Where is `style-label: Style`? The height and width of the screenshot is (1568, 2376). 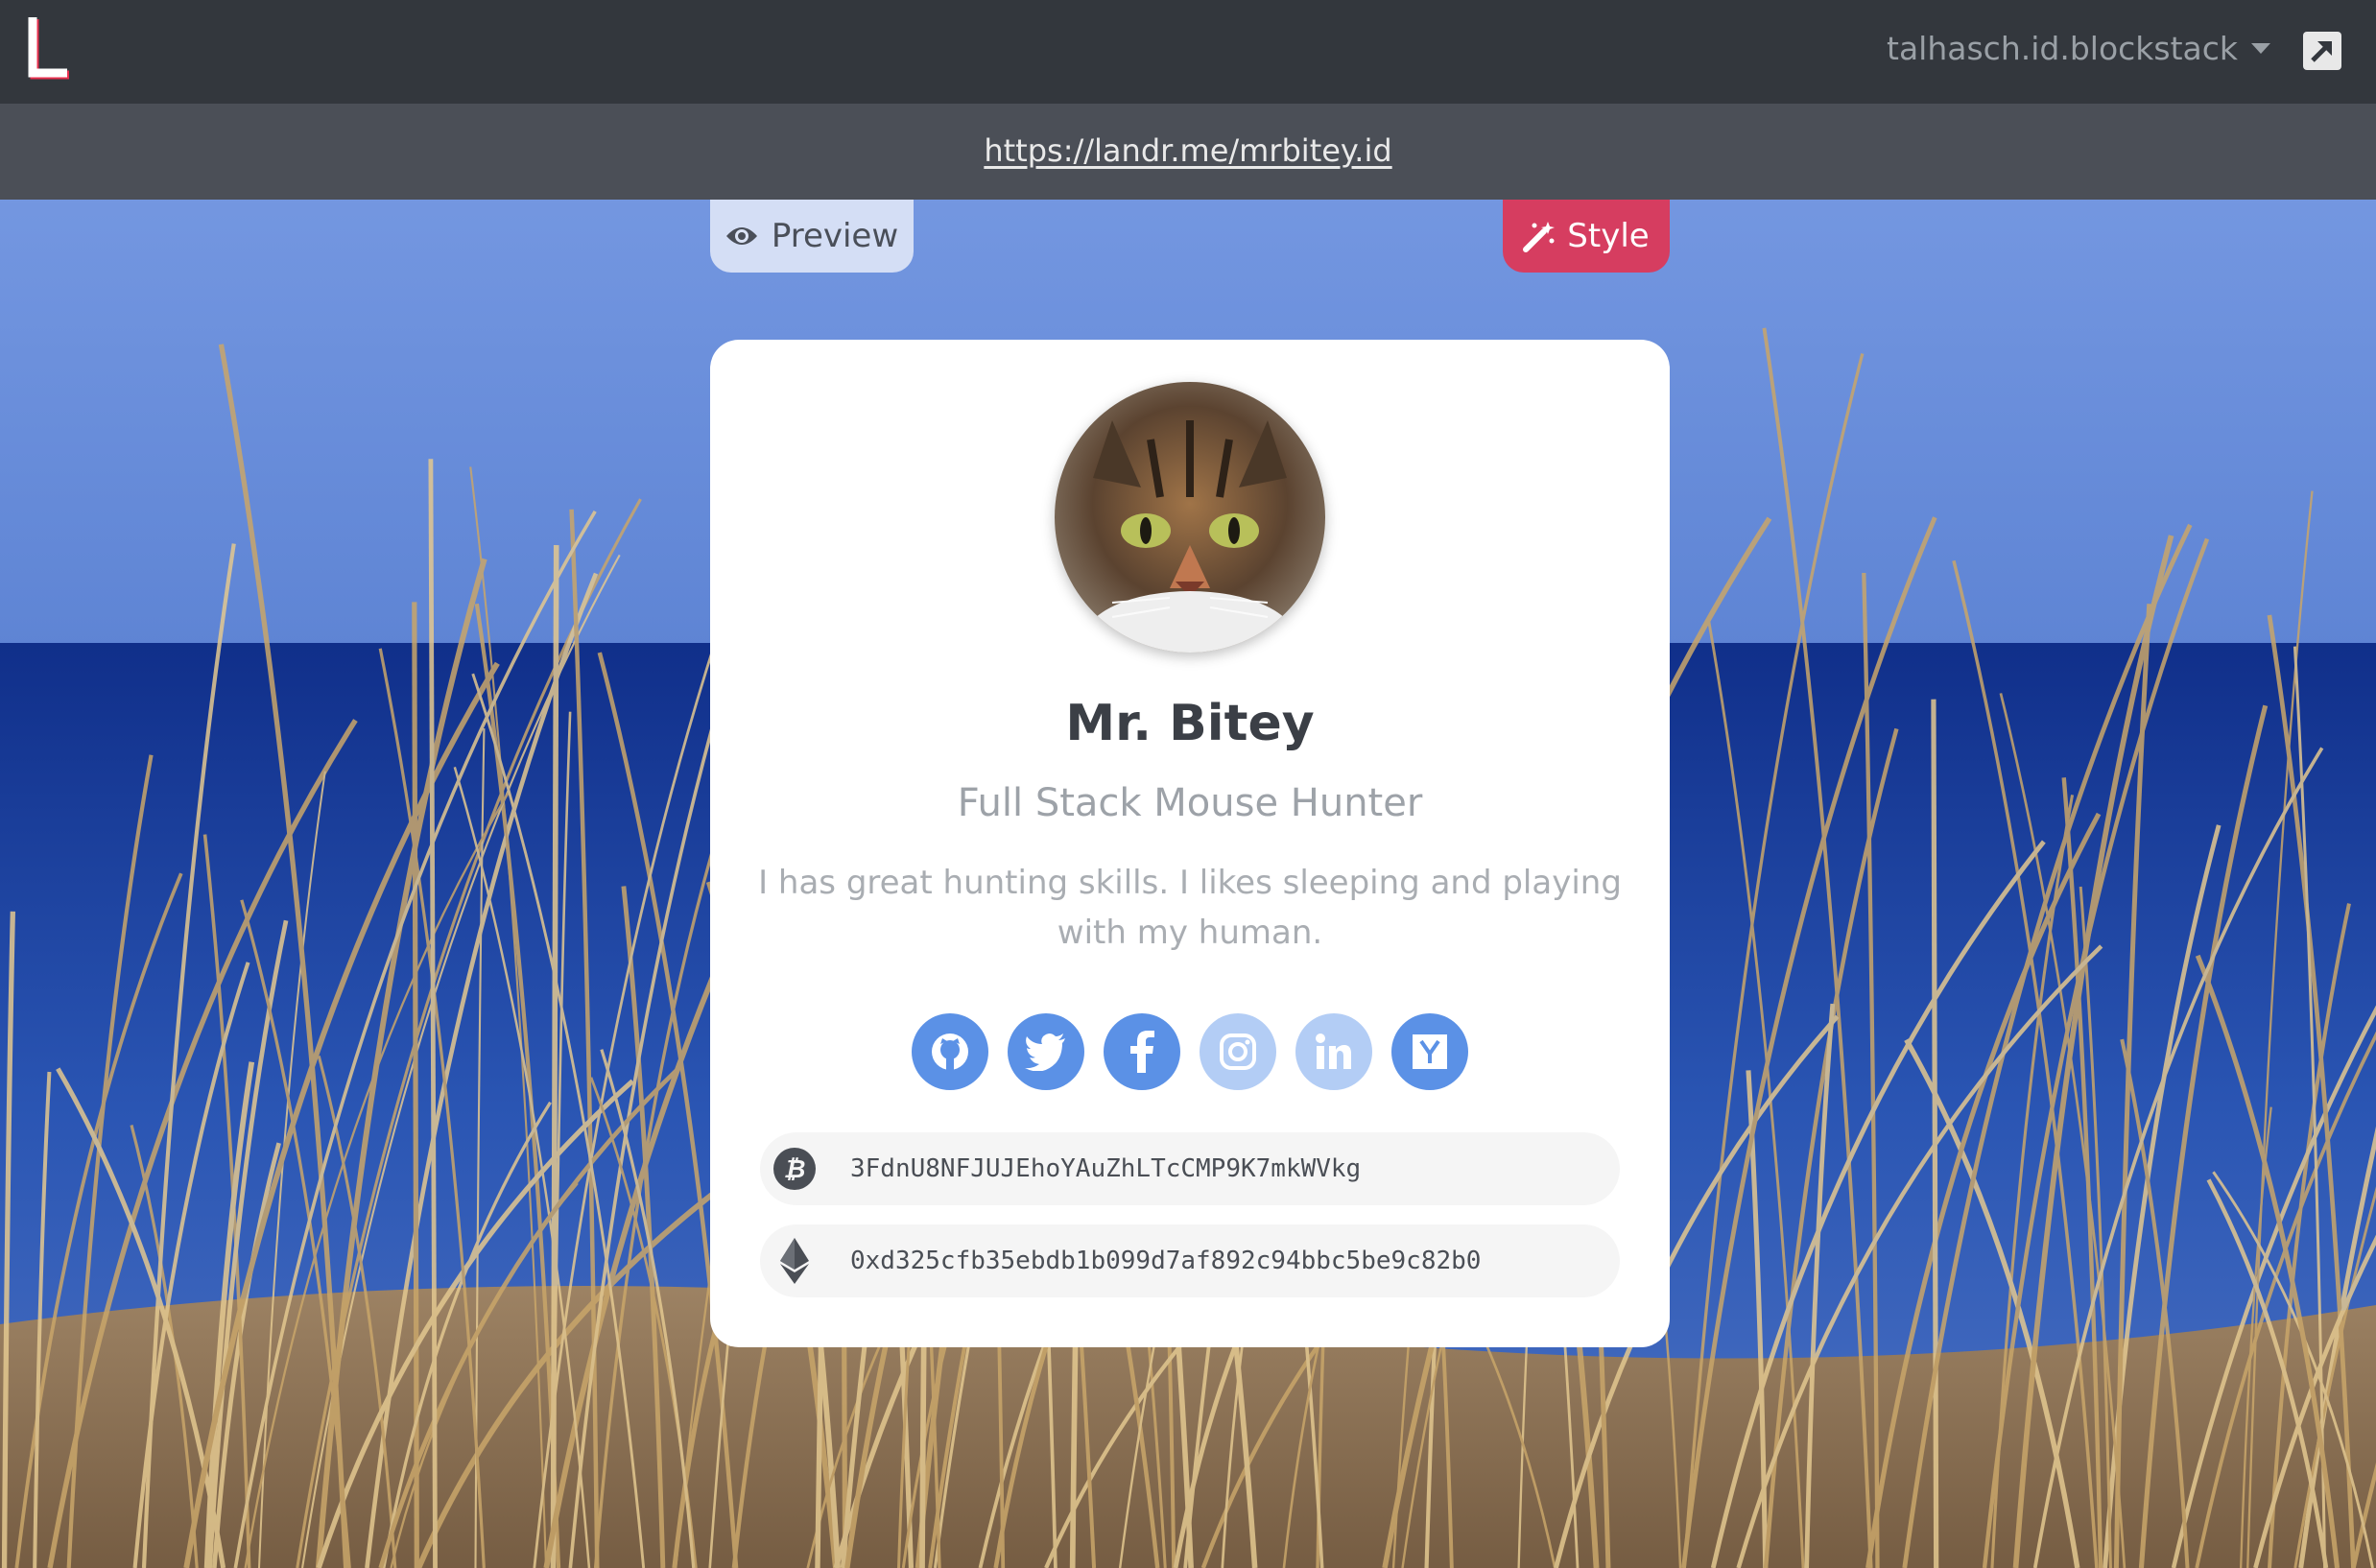 style-label: Style is located at coordinates (1608, 236).